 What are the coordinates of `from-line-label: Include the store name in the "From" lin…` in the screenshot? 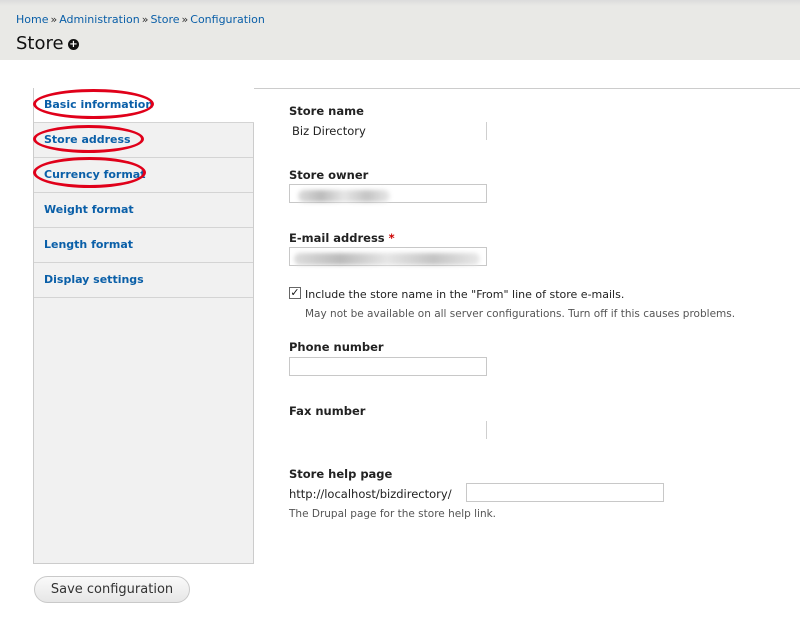 It's located at (465, 294).